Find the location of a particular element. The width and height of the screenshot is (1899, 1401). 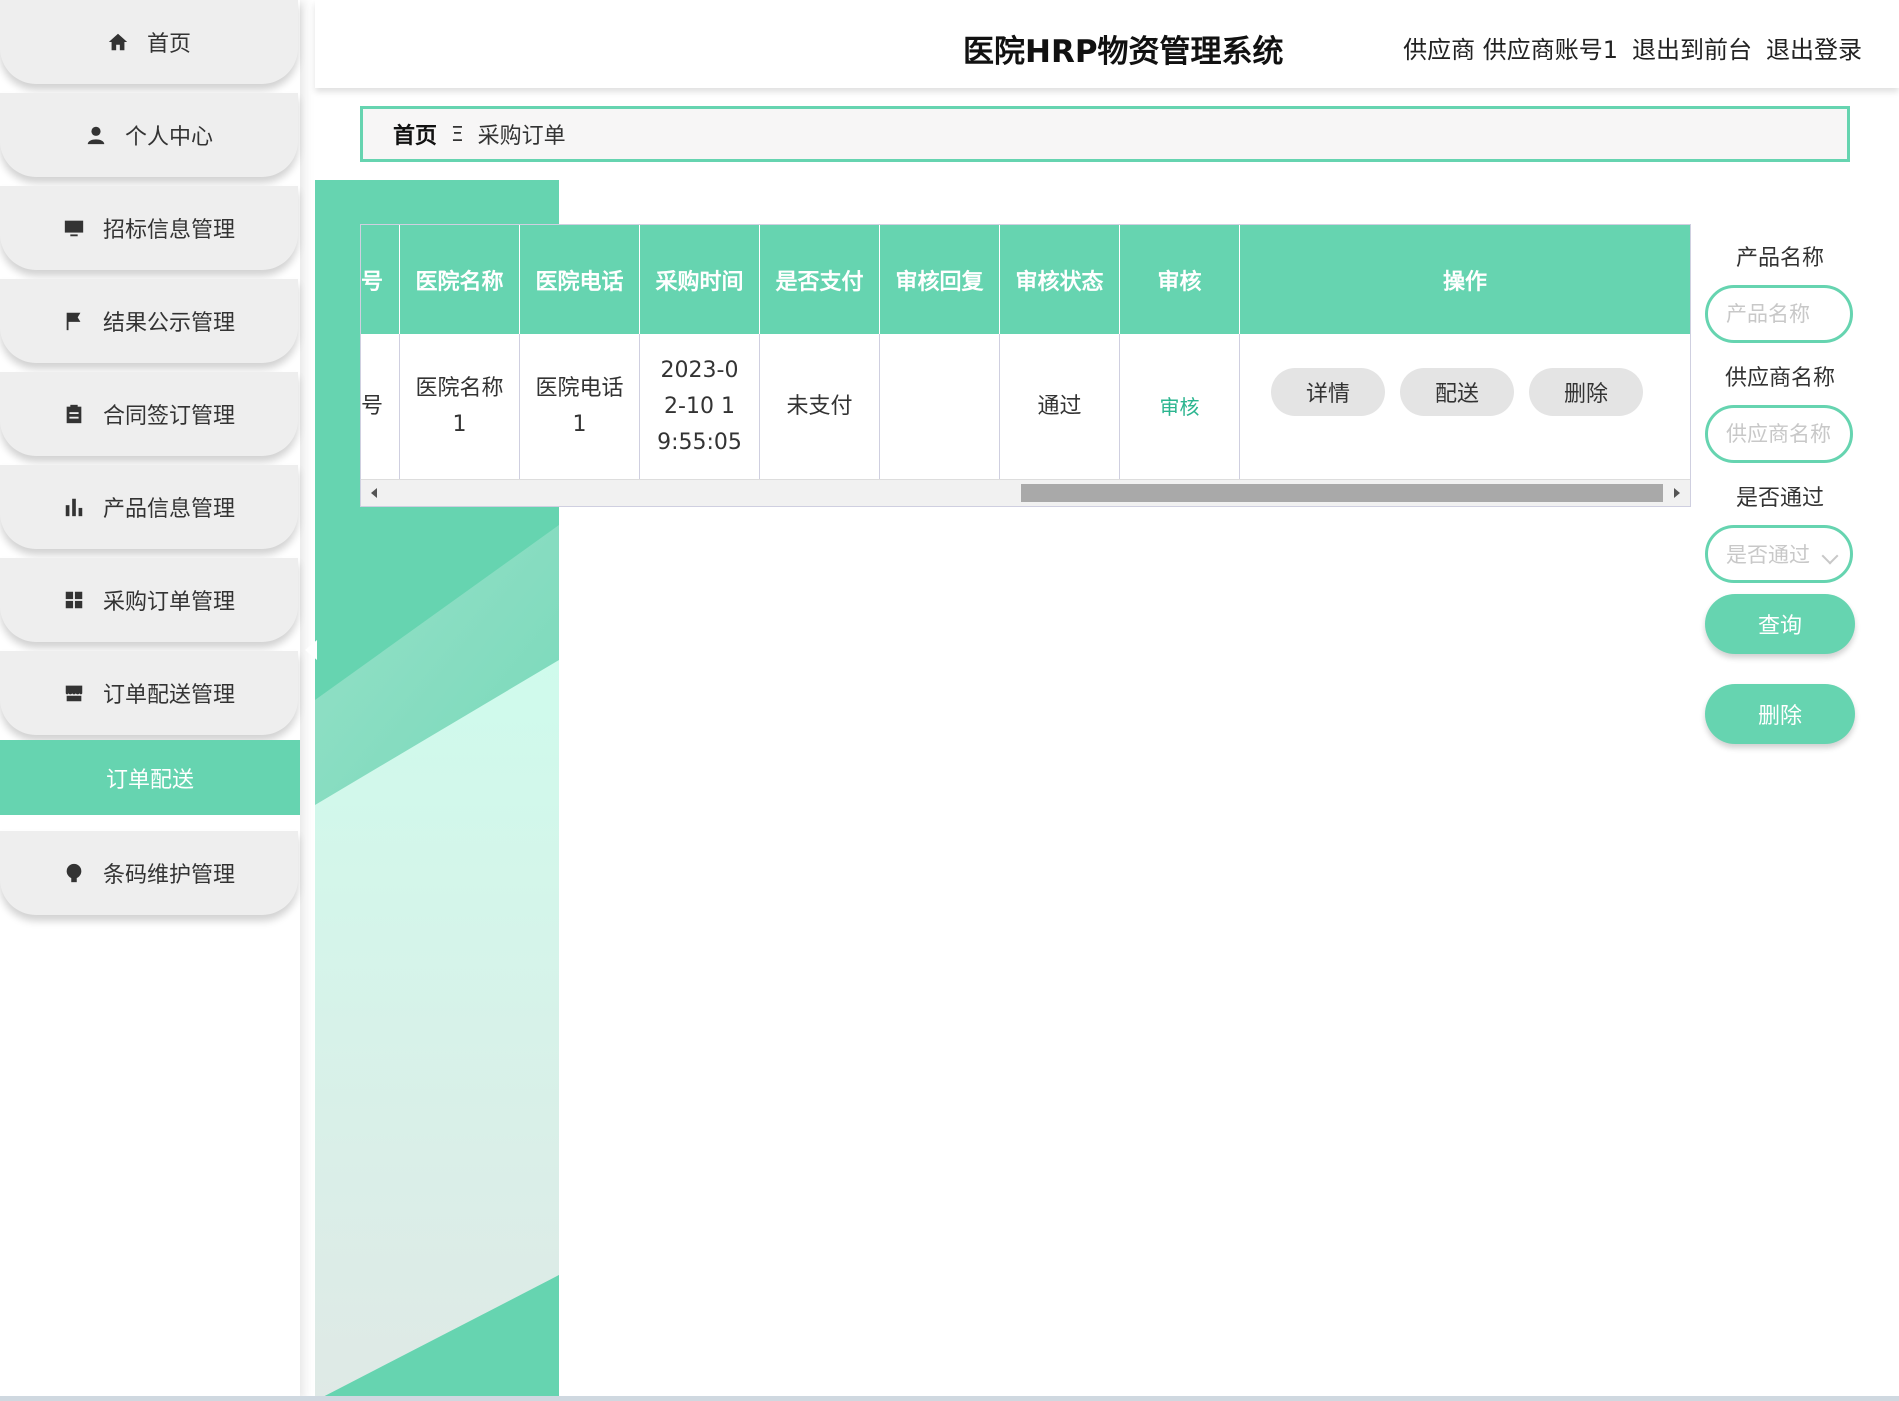

sidebar-item-label: 个人中心 is located at coordinates (168, 137).